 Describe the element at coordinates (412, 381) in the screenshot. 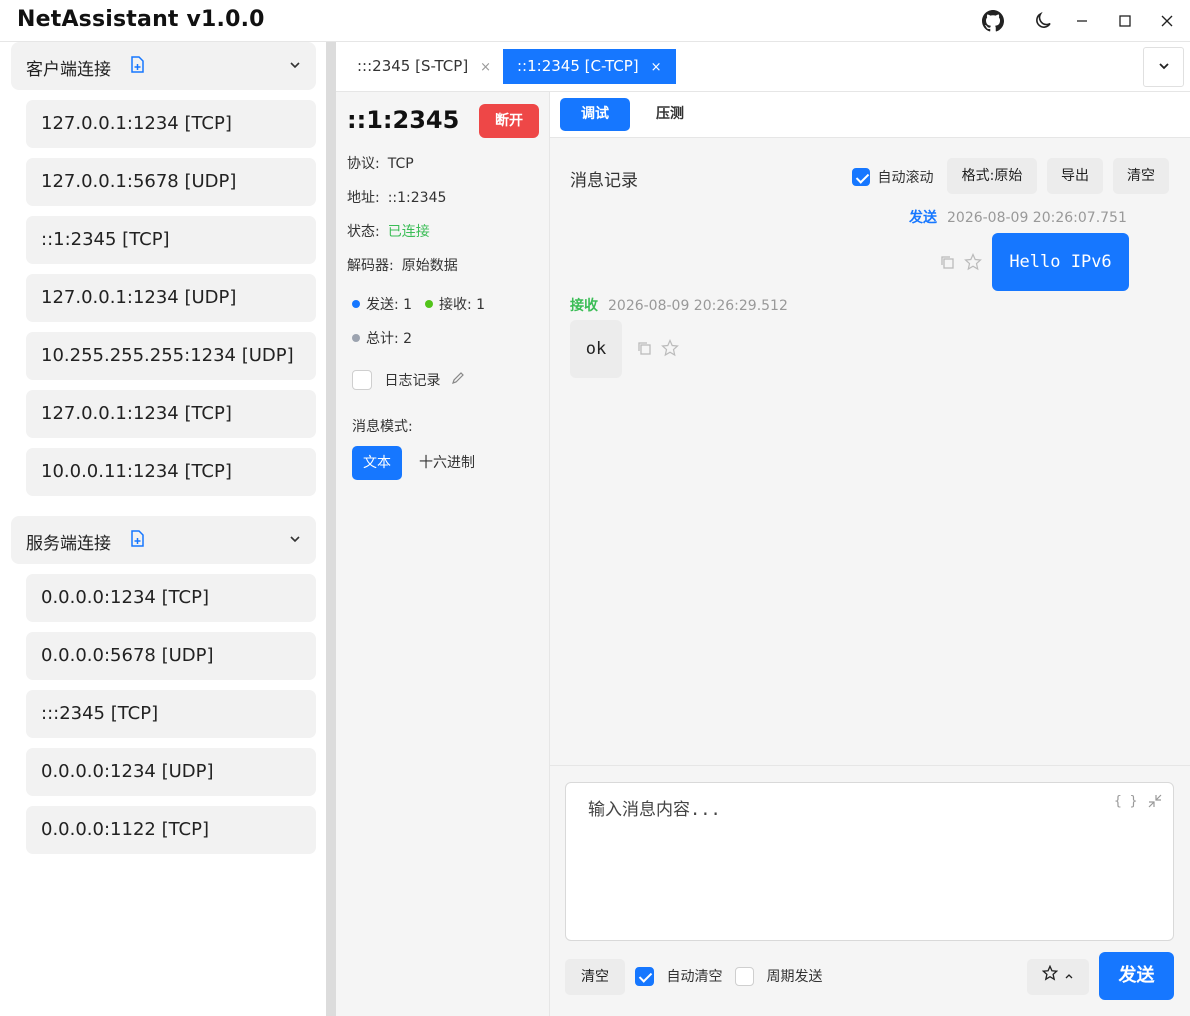

I see `log-label: 日志记录` at that location.